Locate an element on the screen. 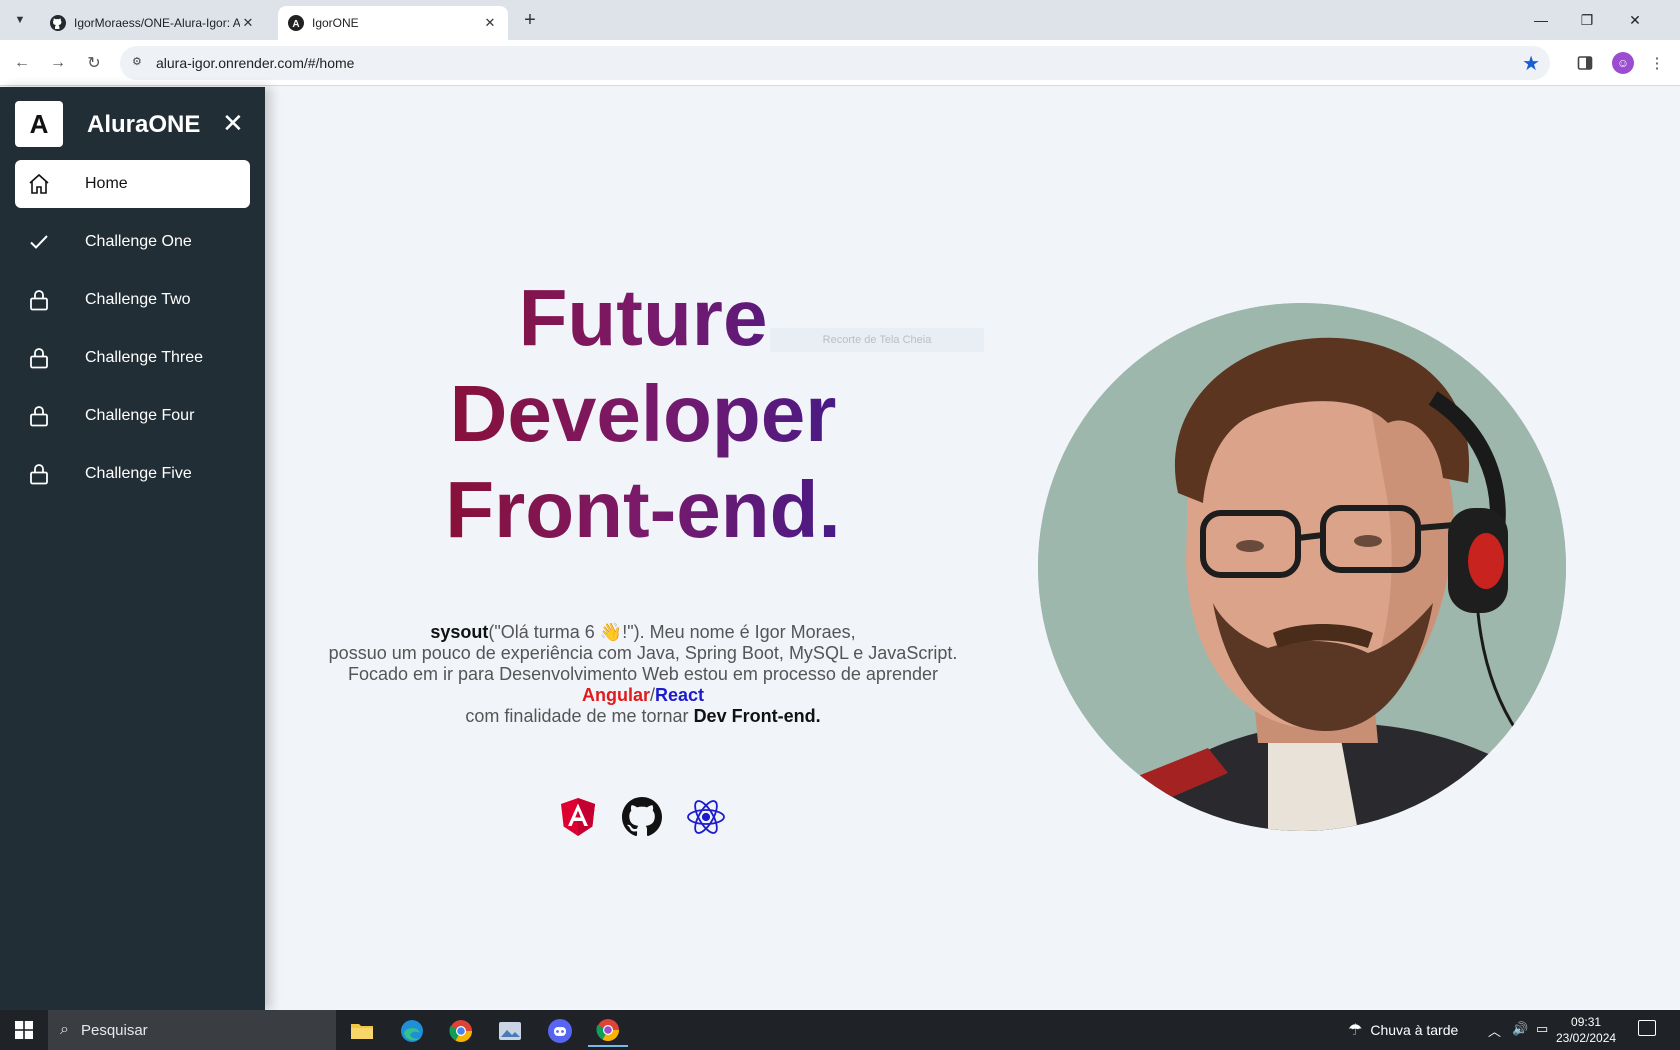  tab-title: IgorMoraess/ONE-Alura-Igor: A is located at coordinates (157, 23).